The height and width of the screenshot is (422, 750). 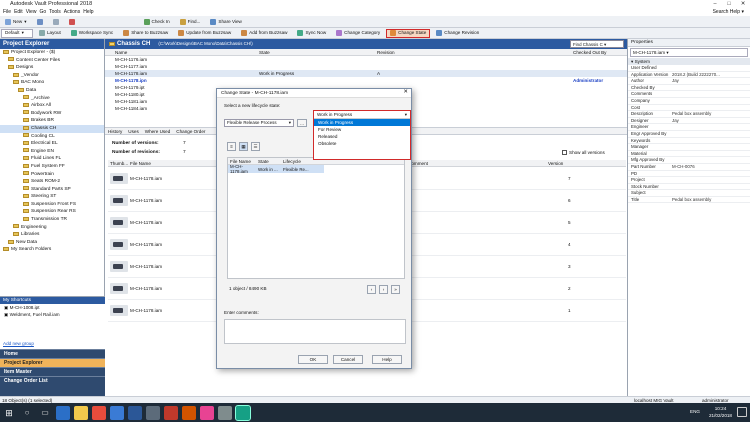 I want to click on menu-actions: Actions, so click(x=72, y=12).